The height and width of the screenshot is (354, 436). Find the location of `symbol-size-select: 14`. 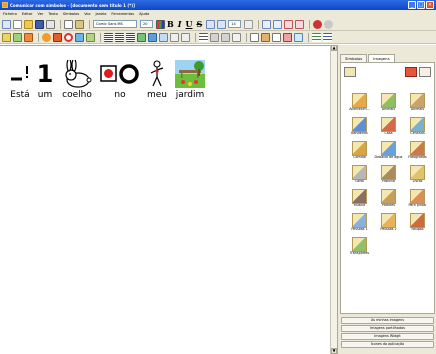

symbol-size-select: 14 is located at coordinates (235, 24).